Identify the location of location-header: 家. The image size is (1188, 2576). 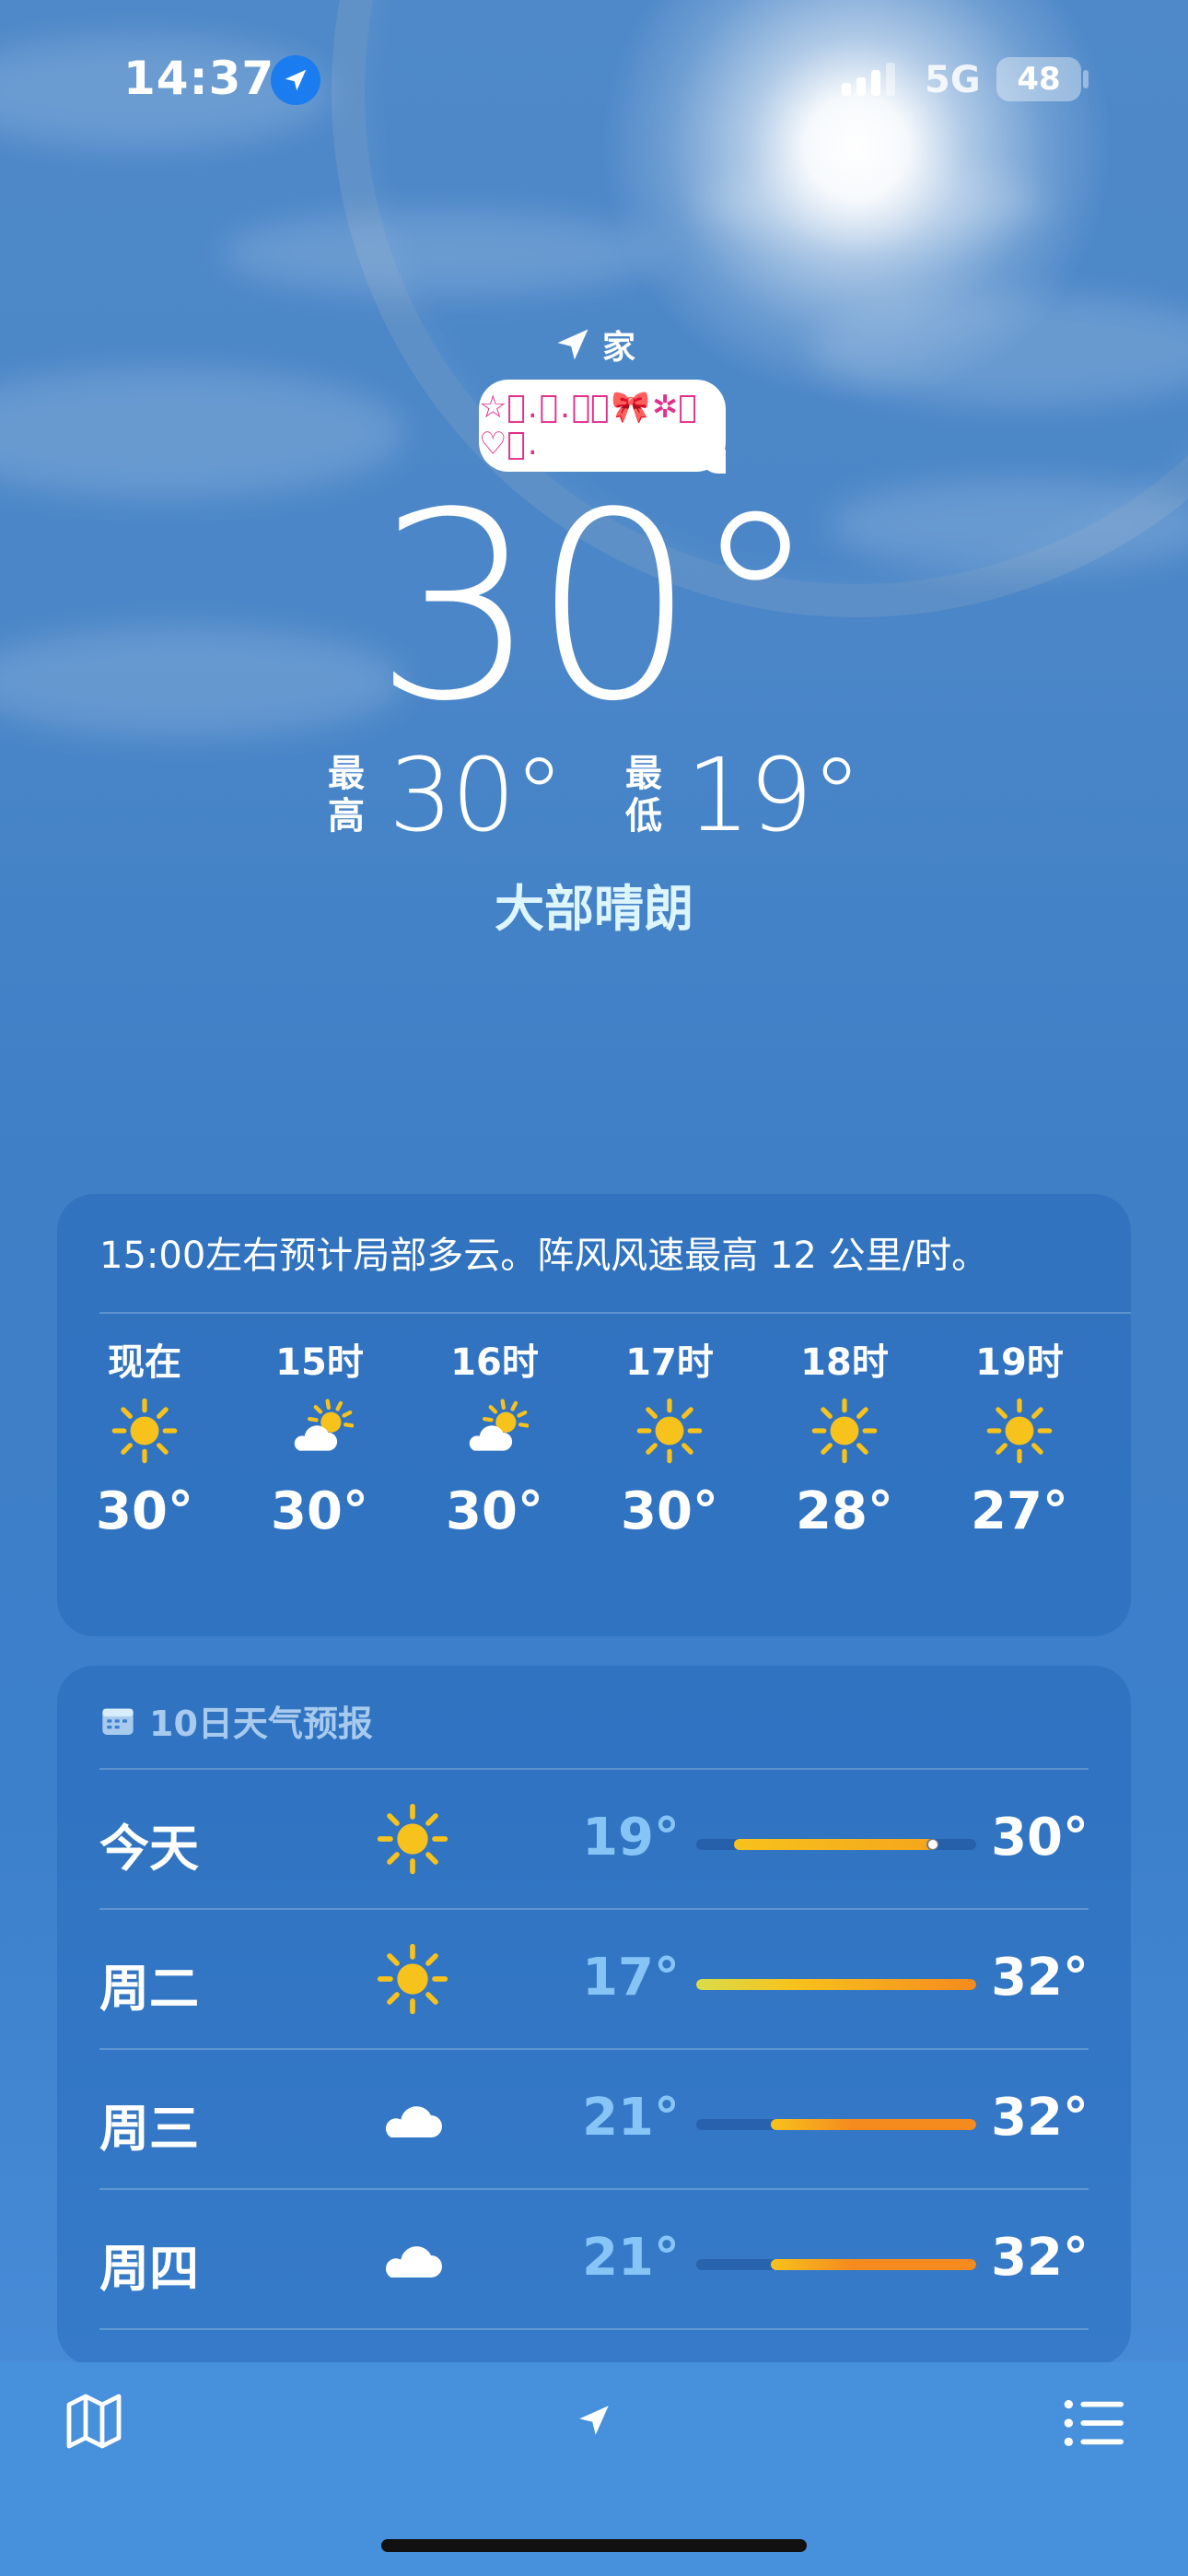
(594, 345).